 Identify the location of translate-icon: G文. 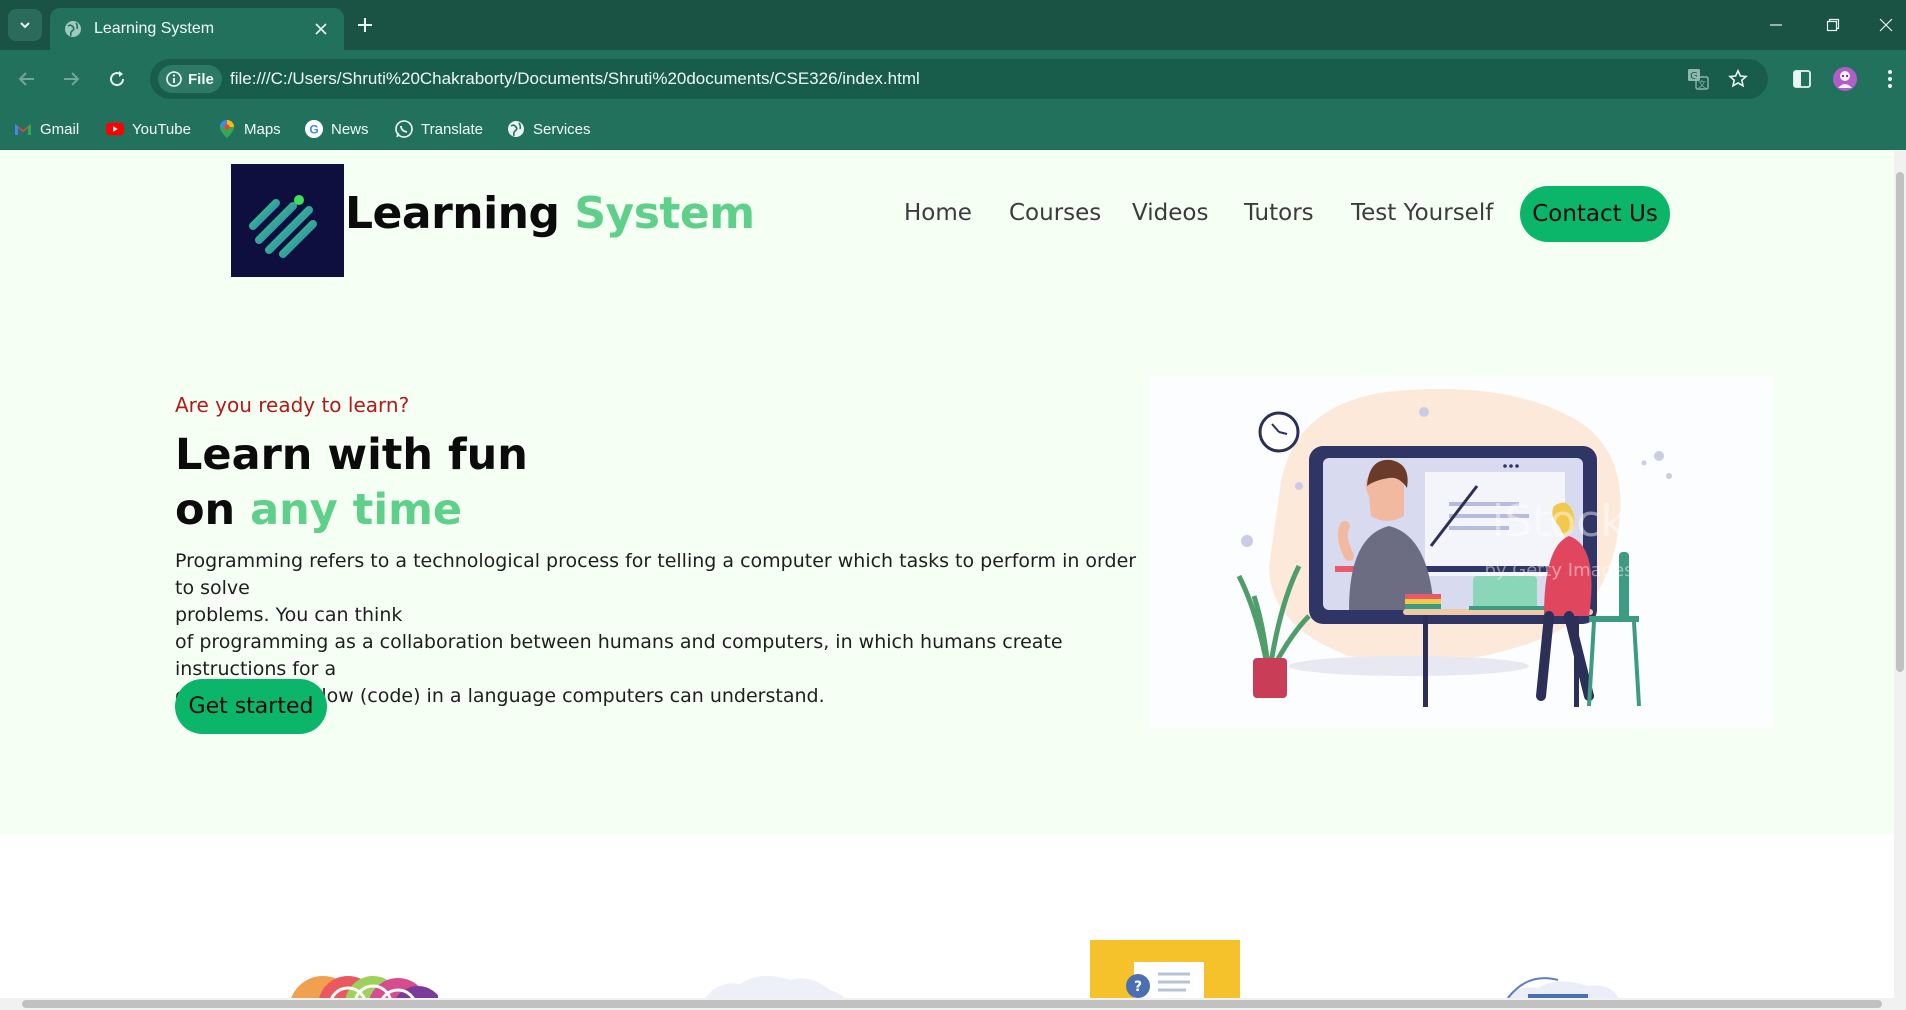
(1698, 79).